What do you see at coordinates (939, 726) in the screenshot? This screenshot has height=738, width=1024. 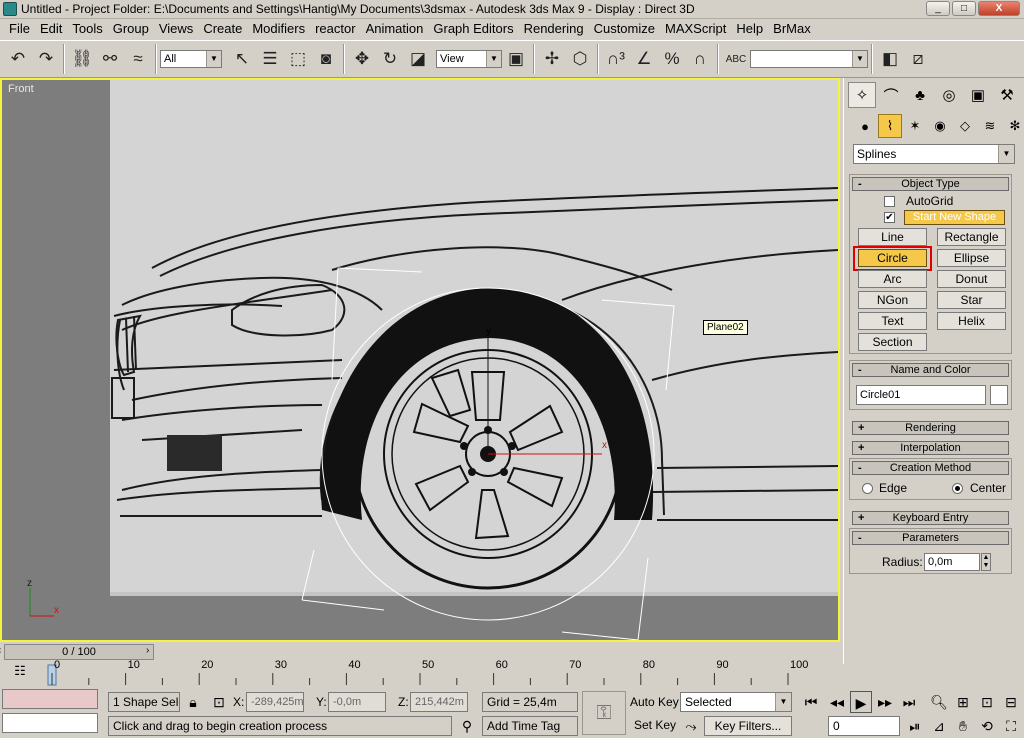 I see `field-of-view-icon: ⊿` at bounding box center [939, 726].